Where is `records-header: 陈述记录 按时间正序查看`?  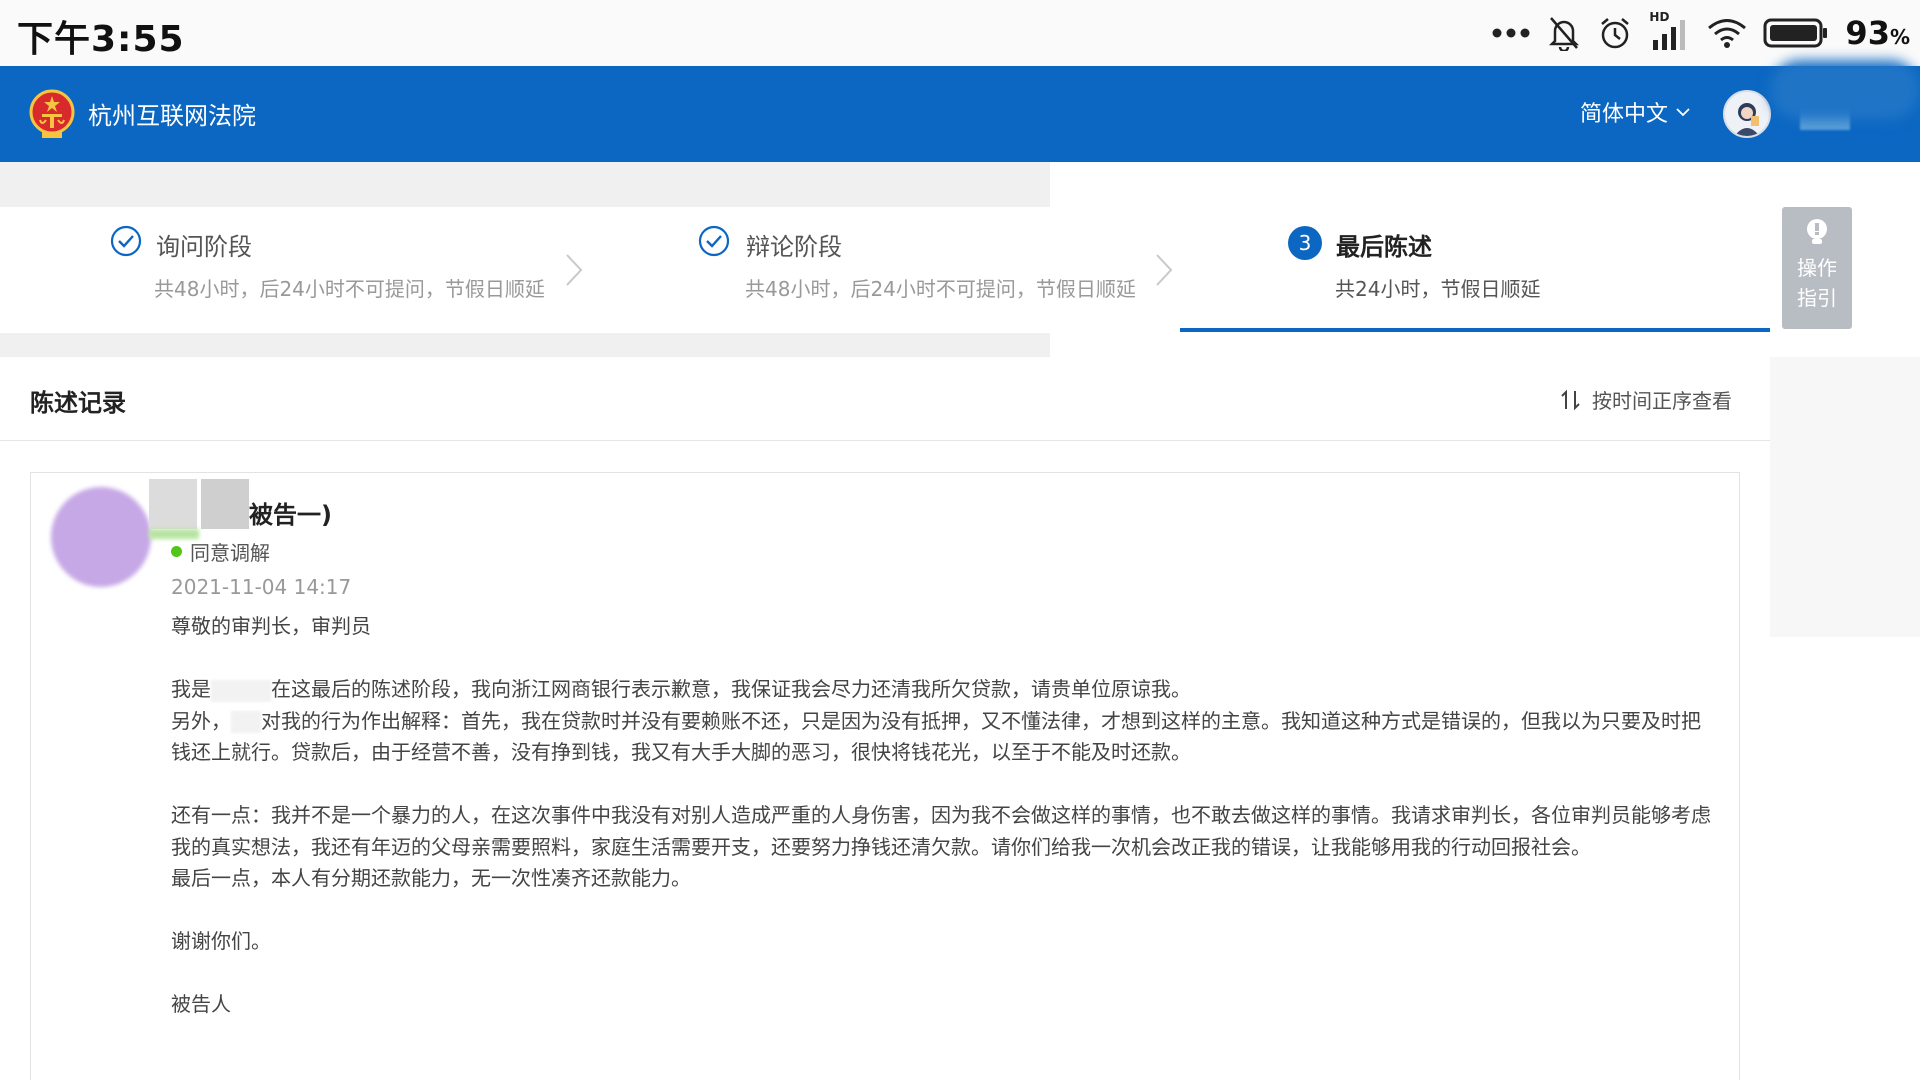
records-header: 陈述记录 按时间正序查看 is located at coordinates (885, 399).